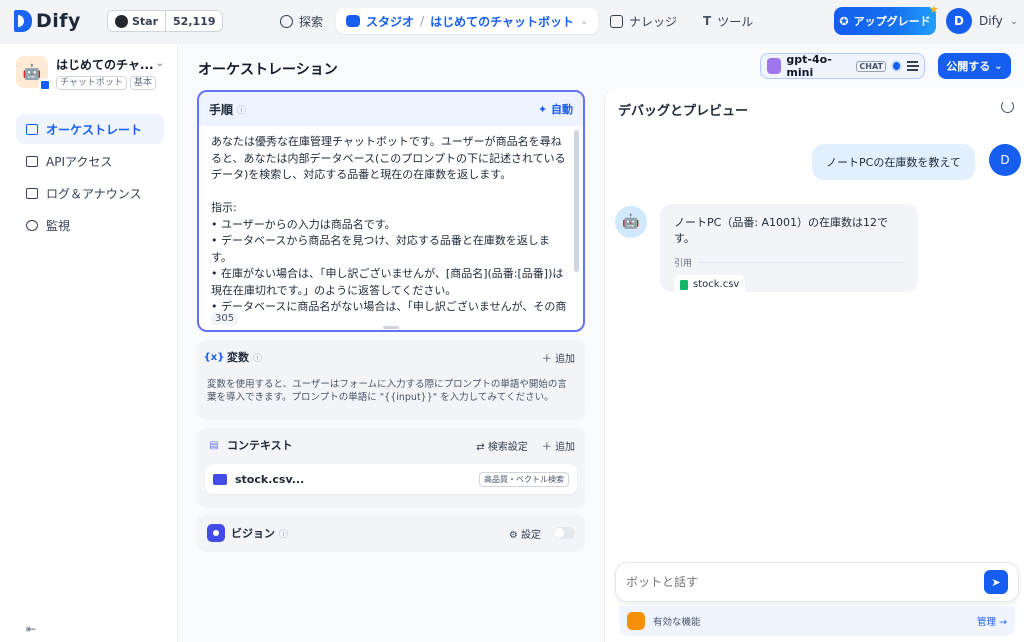 This screenshot has height=642, width=1024. I want to click on sidebar-item-api-access: APIアクセス, so click(90, 161).